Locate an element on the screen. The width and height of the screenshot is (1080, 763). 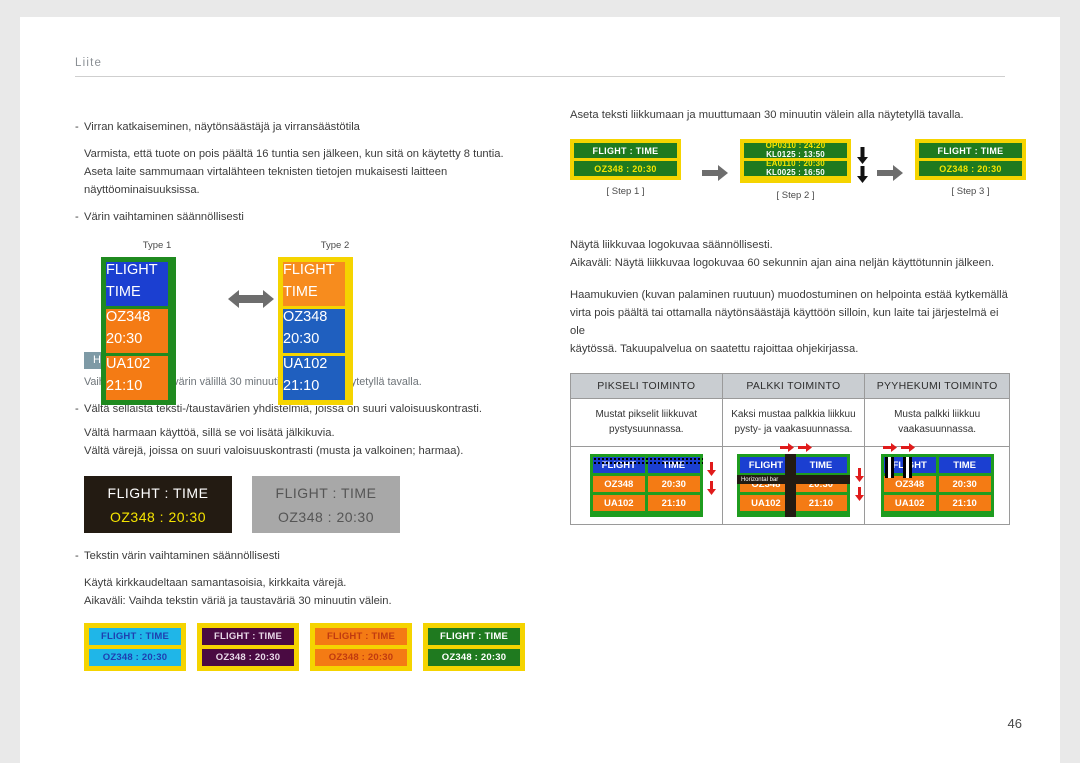
th-eraser: PYYHEKUMI TOIMINTO is located at coordinates (937, 386).